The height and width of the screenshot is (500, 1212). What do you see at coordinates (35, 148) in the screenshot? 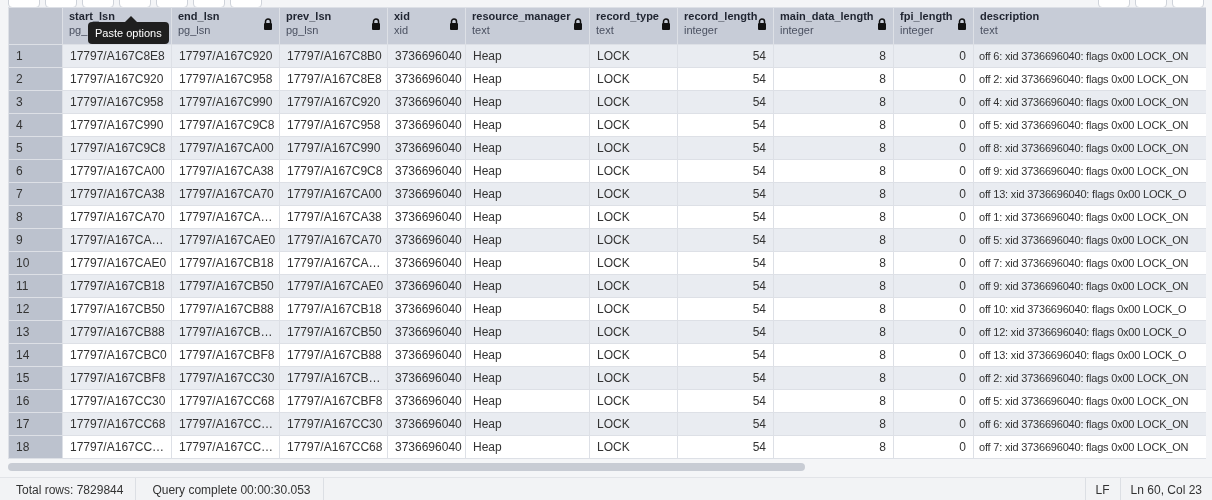
I see `row-number: 5` at bounding box center [35, 148].